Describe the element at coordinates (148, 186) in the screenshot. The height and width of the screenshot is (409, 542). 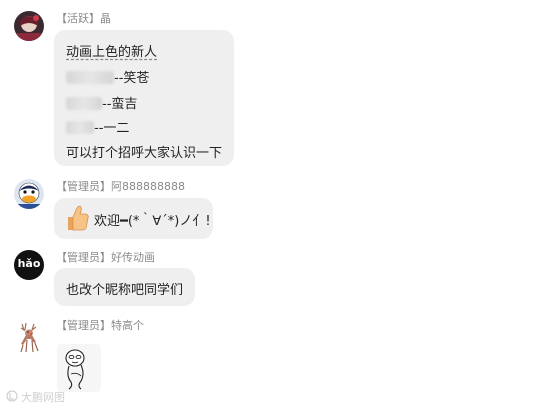
I see `sender-name: 阿888888888` at that location.